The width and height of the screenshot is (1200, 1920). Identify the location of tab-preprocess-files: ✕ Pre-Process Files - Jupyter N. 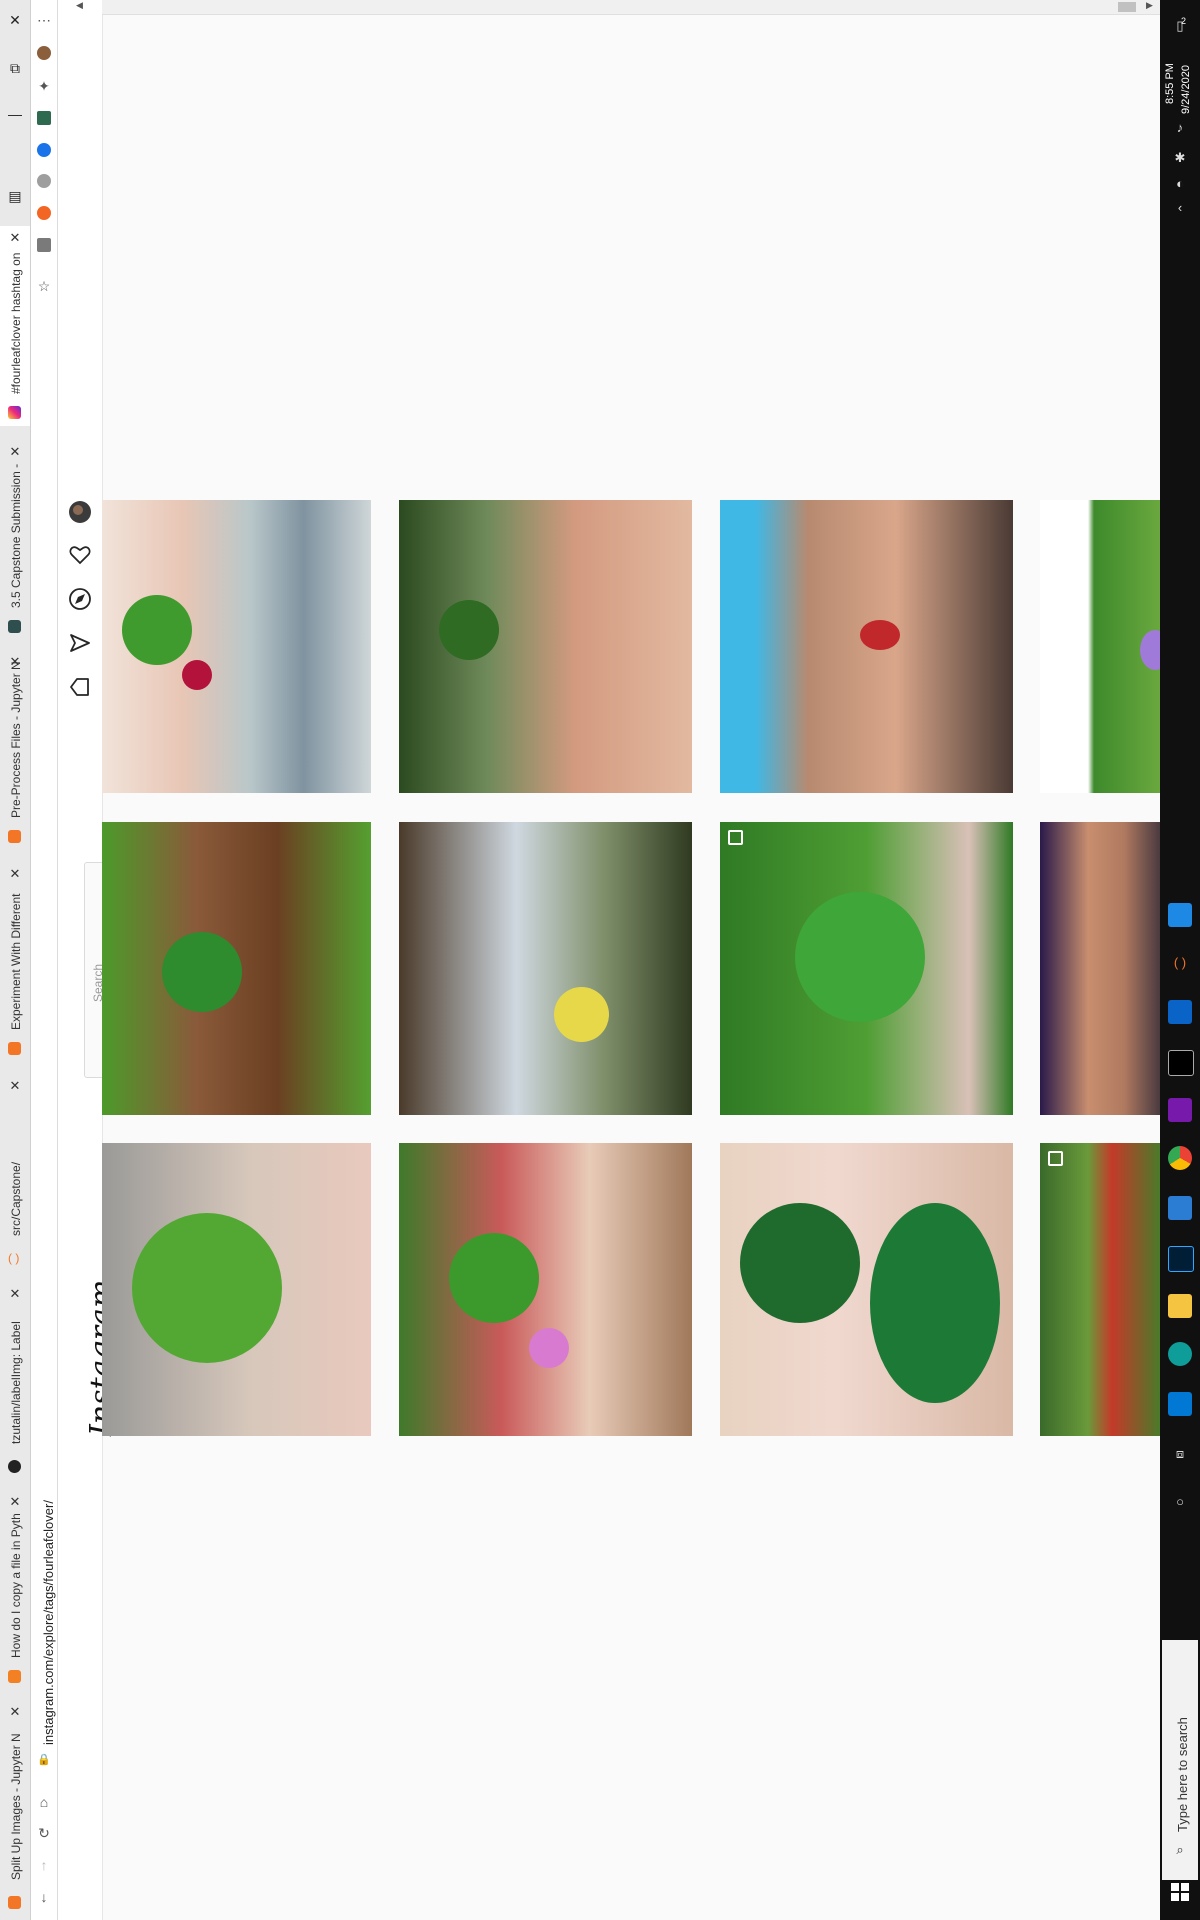
(15, 750).